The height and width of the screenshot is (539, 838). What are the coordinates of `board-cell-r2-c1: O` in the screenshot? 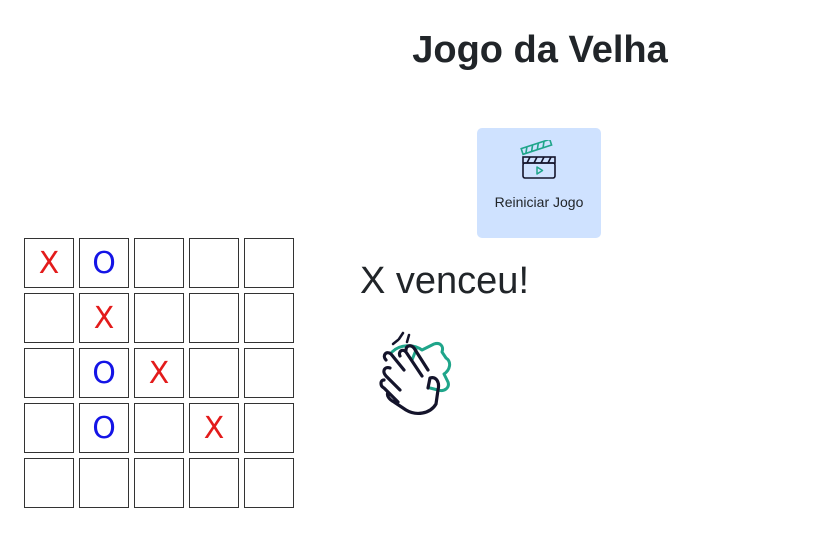 It's located at (104, 373).